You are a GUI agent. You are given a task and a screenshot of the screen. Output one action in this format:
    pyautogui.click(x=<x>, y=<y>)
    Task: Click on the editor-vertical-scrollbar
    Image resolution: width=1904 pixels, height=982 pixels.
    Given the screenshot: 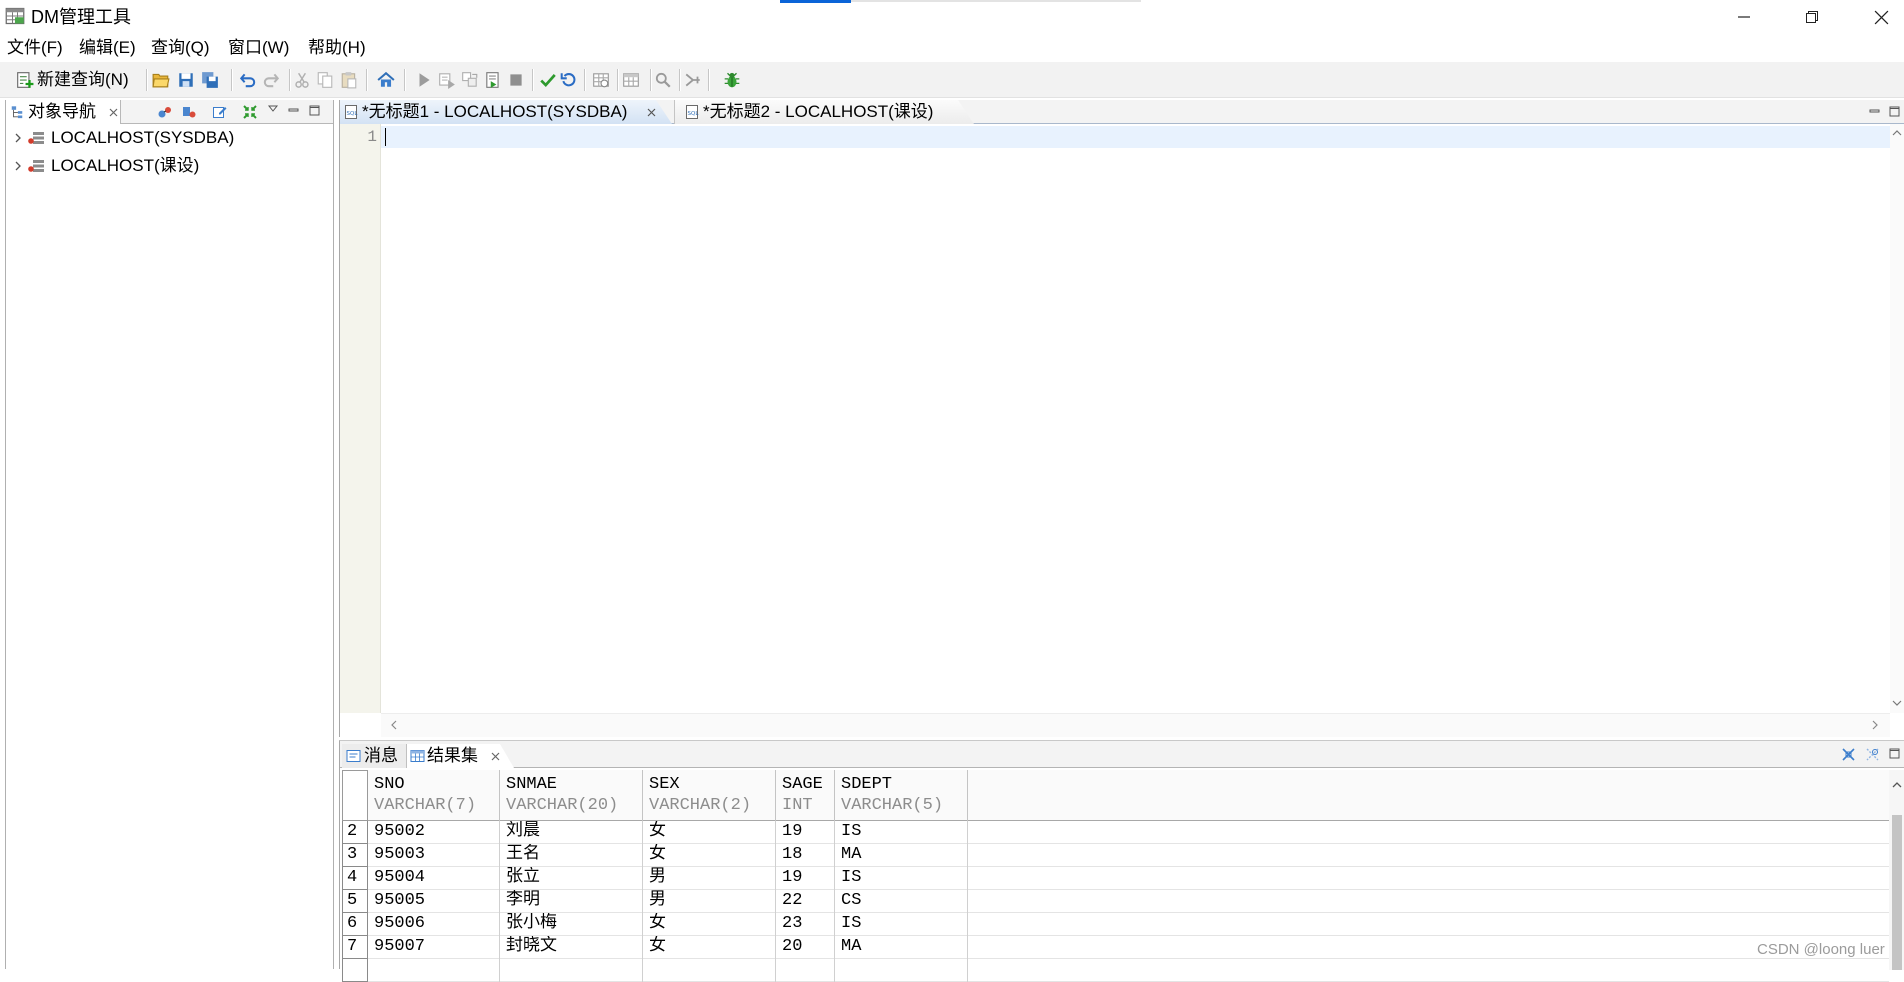 What is the action you would take?
    pyautogui.click(x=1897, y=418)
    